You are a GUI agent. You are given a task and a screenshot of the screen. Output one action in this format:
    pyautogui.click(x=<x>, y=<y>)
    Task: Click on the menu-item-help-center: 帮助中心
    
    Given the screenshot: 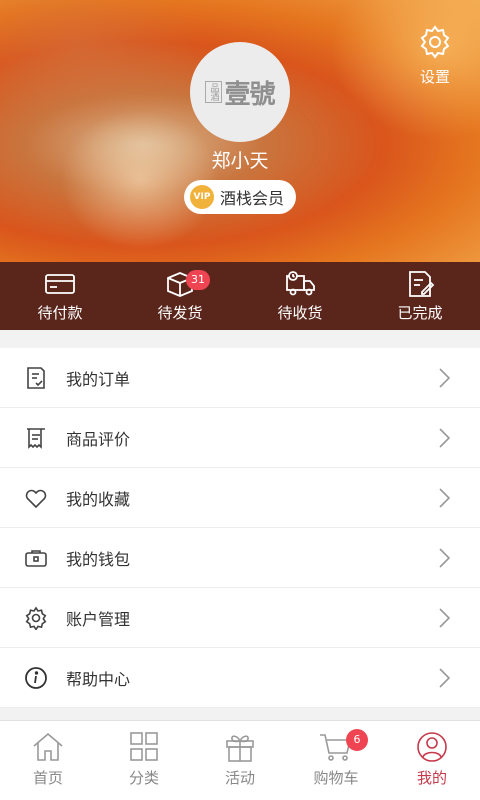 What is the action you would take?
    pyautogui.click(x=240, y=678)
    